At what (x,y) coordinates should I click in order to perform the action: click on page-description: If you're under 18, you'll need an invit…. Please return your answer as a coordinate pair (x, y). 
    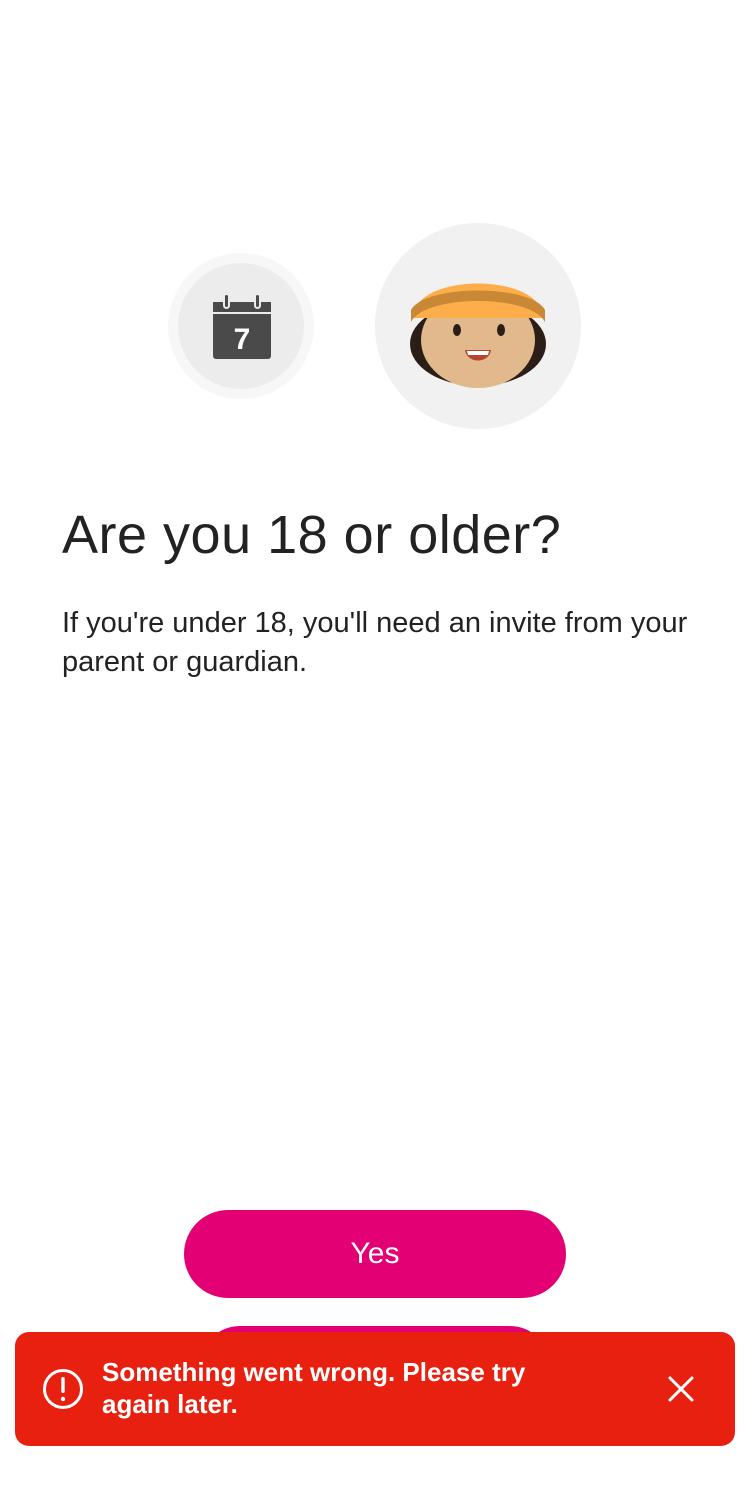
    Looking at the image, I should click on (375, 642).